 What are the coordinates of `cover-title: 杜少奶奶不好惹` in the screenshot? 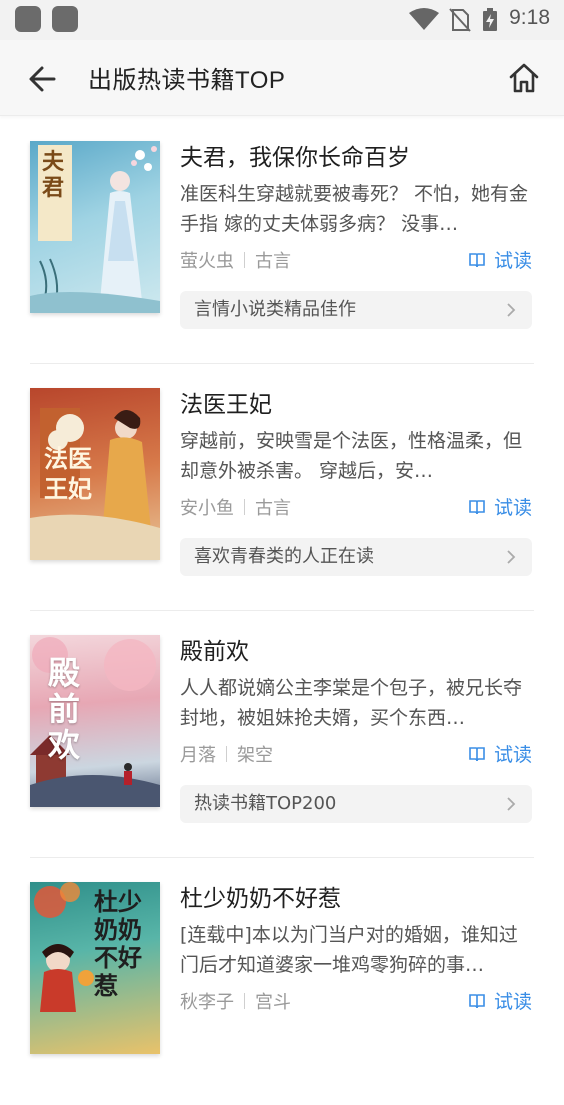 It's located at (118, 943).